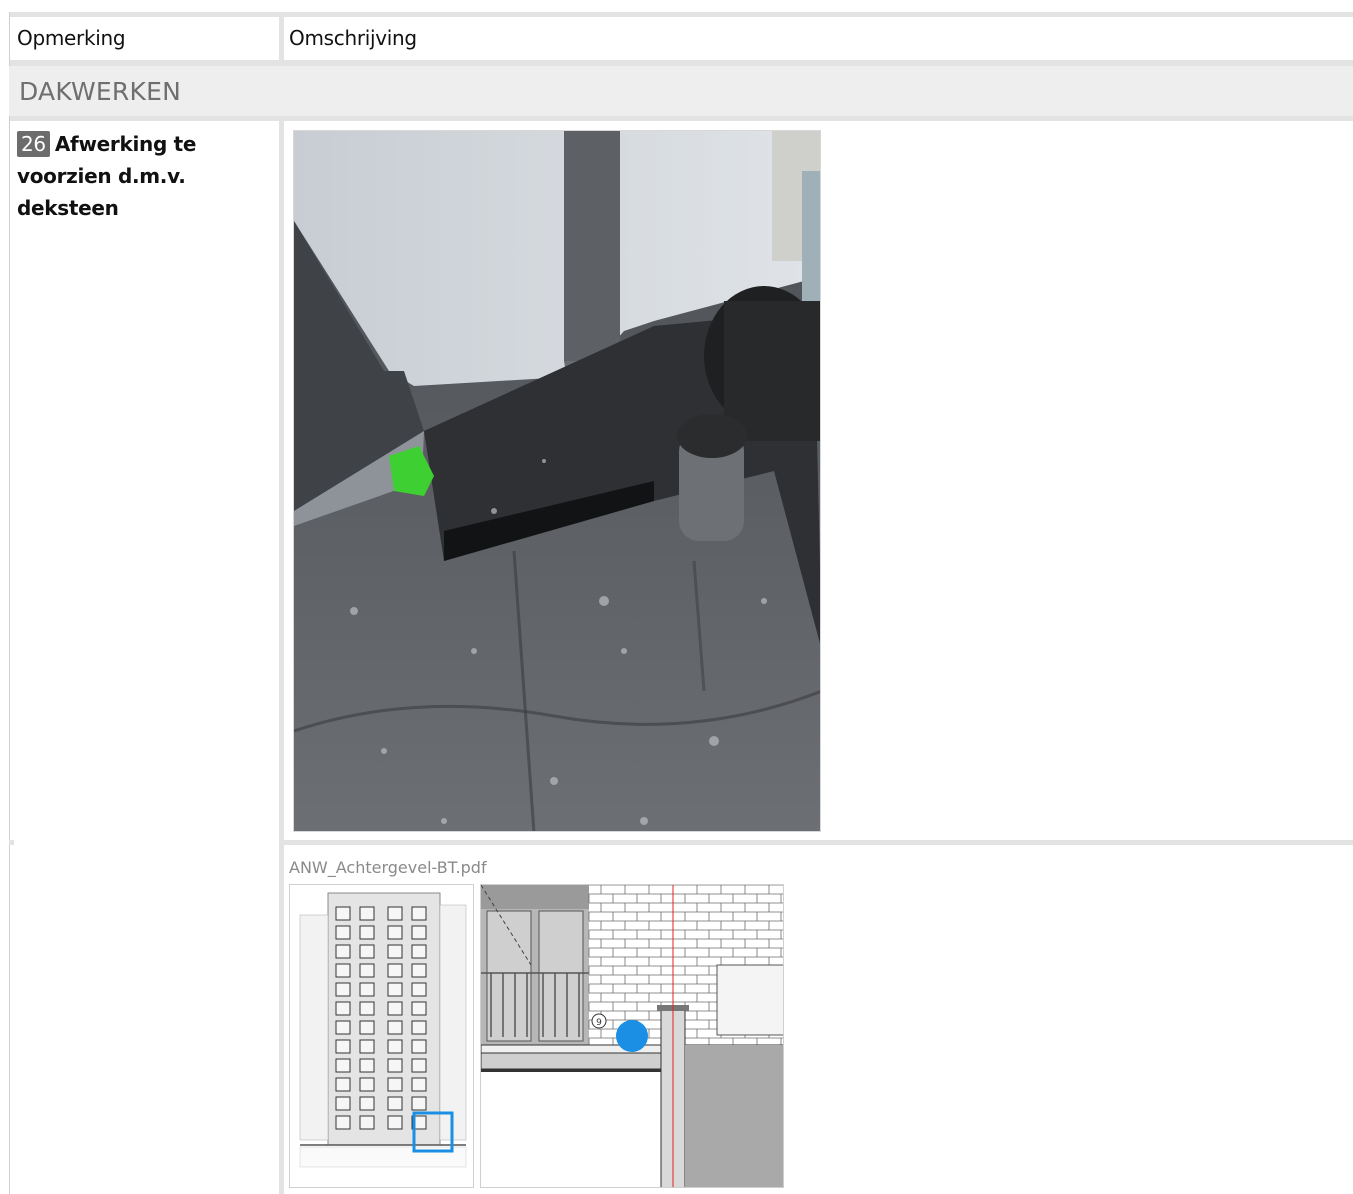 Image resolution: width=1353 pixels, height=1194 pixels. Describe the element at coordinates (33, 144) in the screenshot. I see `item-number-badge: 26` at that location.